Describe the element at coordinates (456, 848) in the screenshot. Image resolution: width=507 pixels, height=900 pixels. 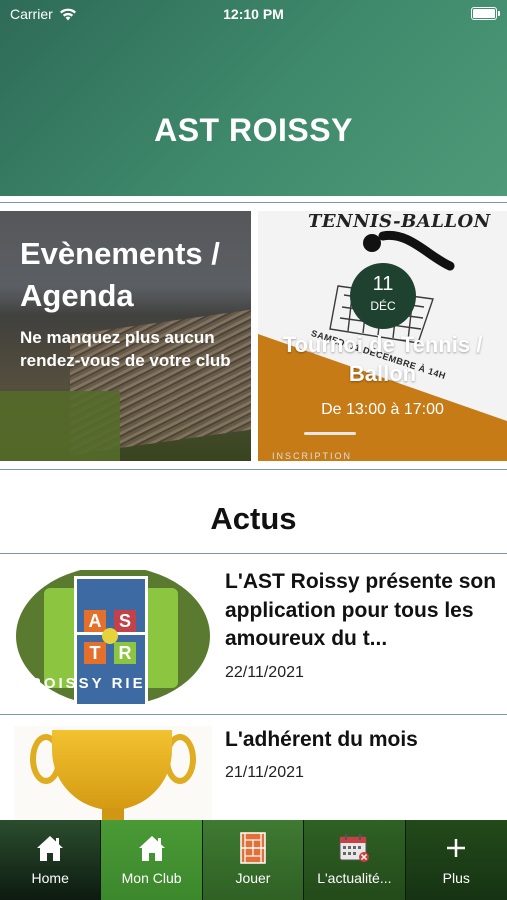
I see `plus-icon` at that location.